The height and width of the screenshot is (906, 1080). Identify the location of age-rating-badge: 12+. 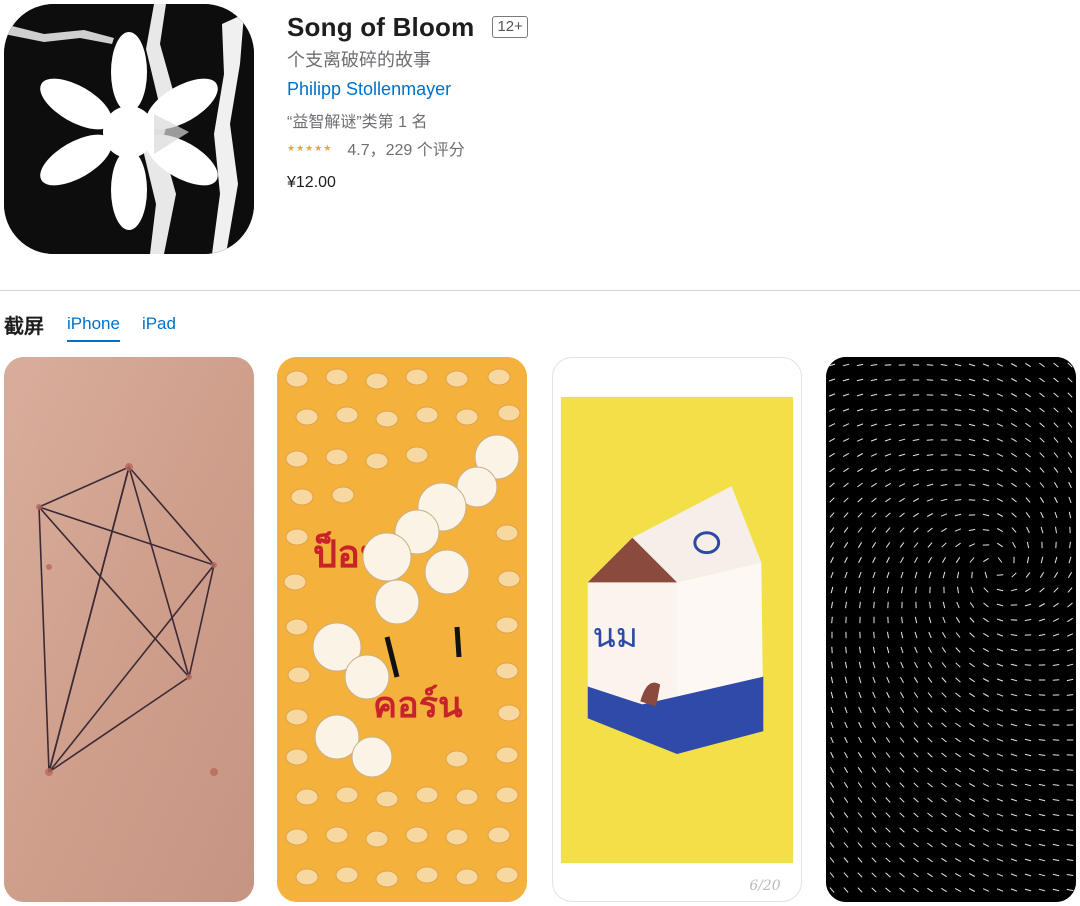
(510, 27).